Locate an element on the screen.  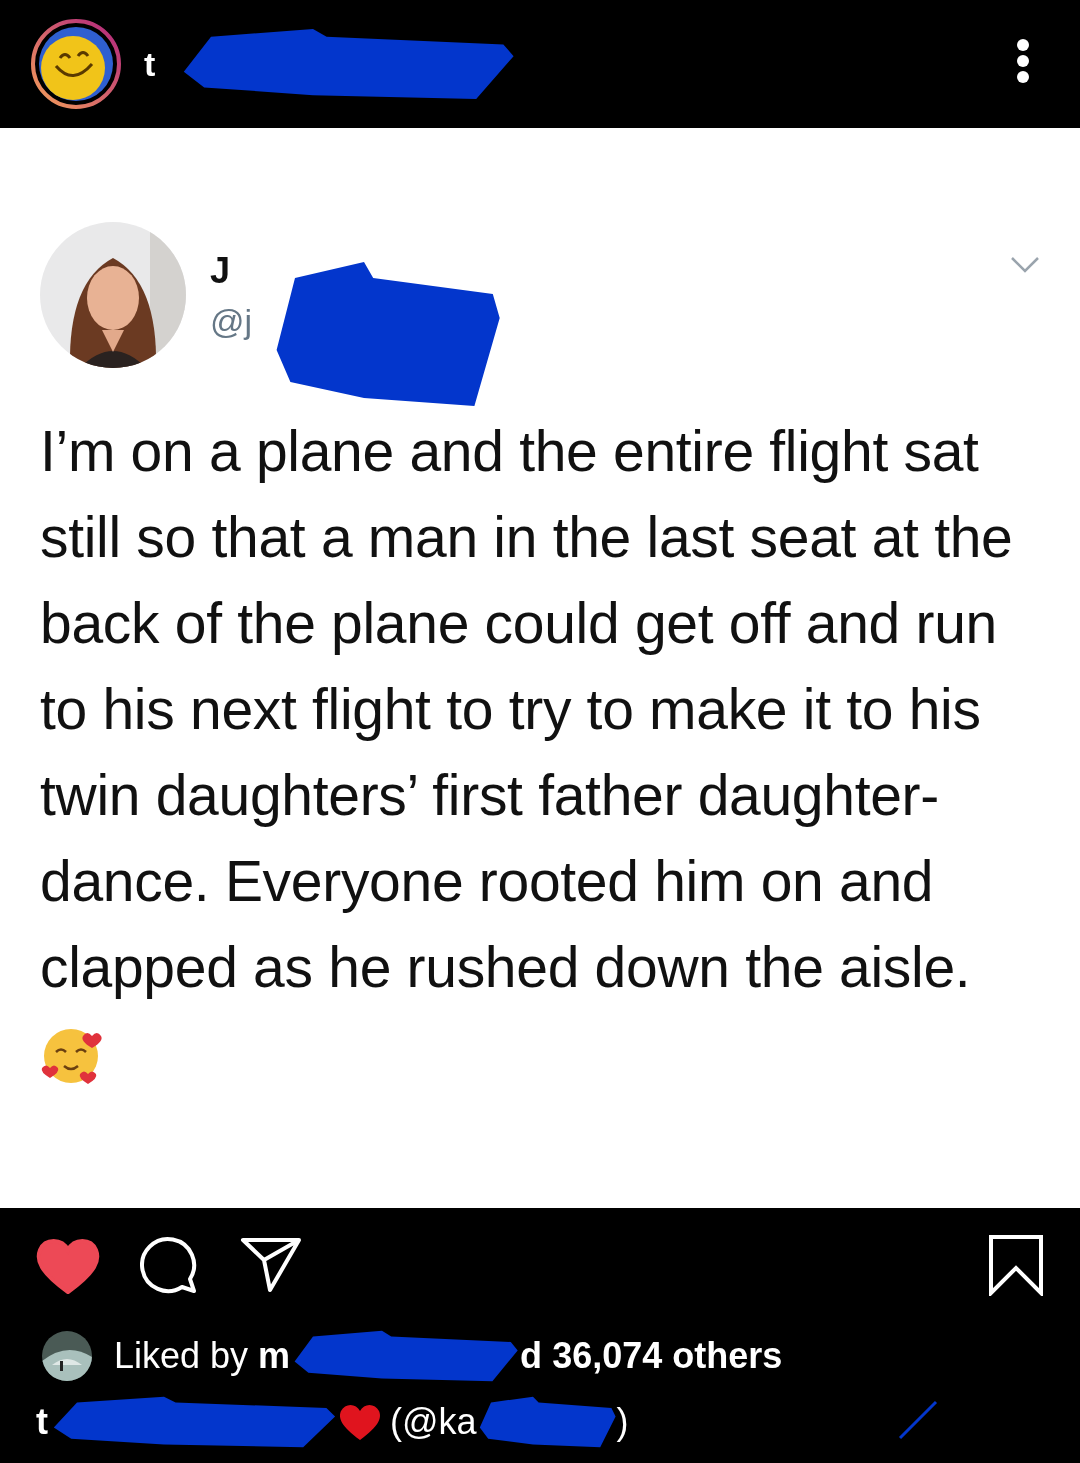
caption-text: ) is located at coordinates (622, 1422).